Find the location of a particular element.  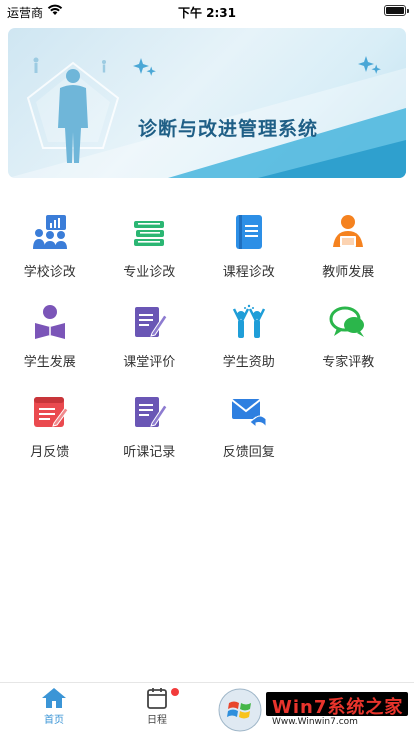

edit-note-icon is located at coordinates (151, 322).